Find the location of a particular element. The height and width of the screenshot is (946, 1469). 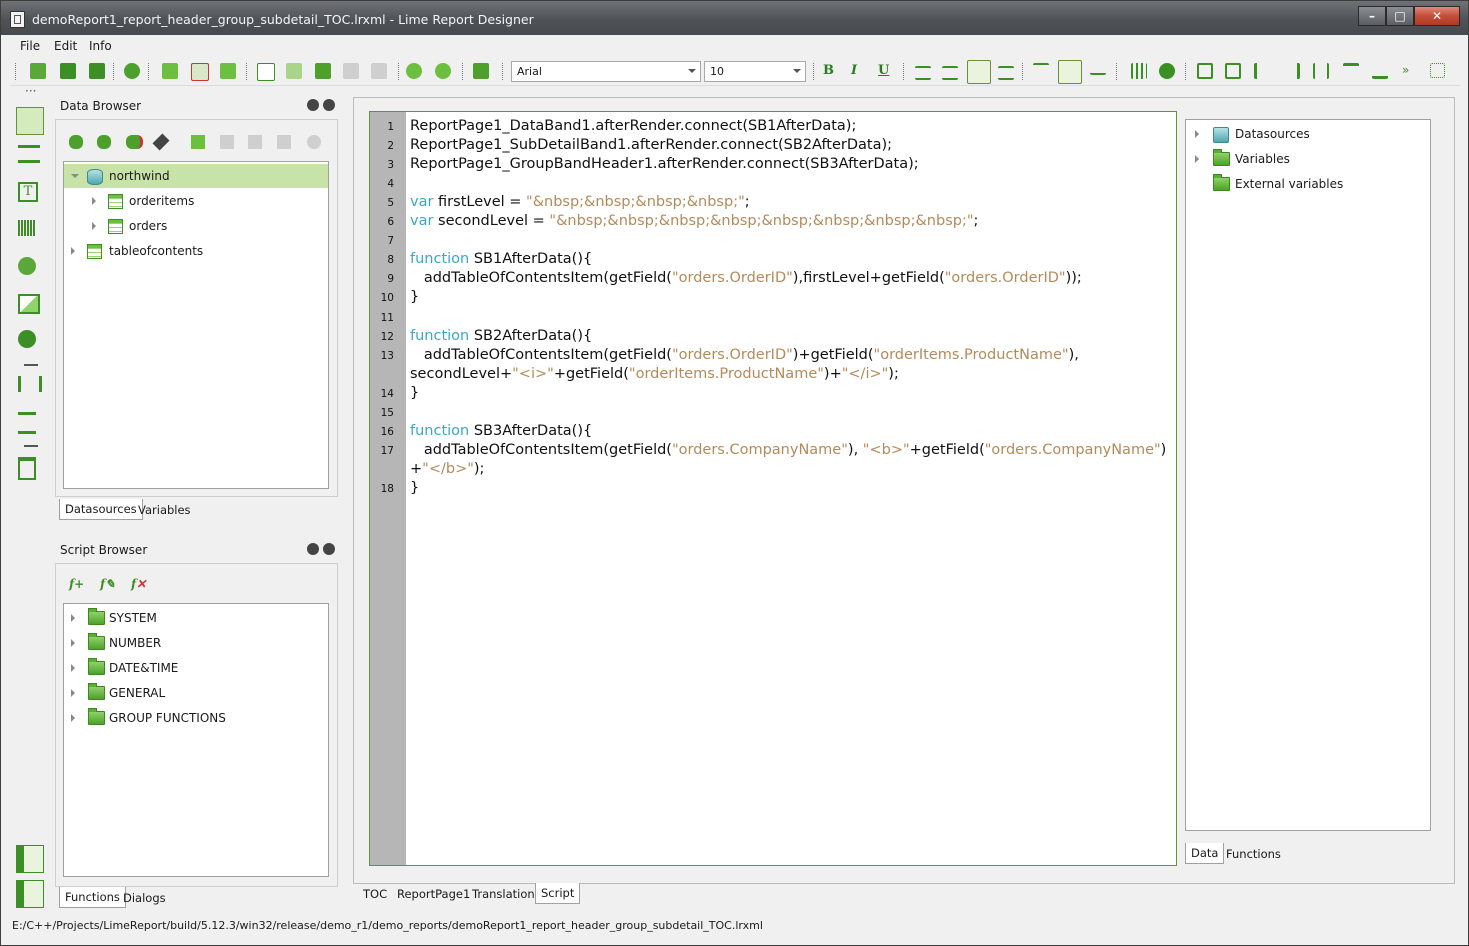

menu-file: File is located at coordinates (30, 46).